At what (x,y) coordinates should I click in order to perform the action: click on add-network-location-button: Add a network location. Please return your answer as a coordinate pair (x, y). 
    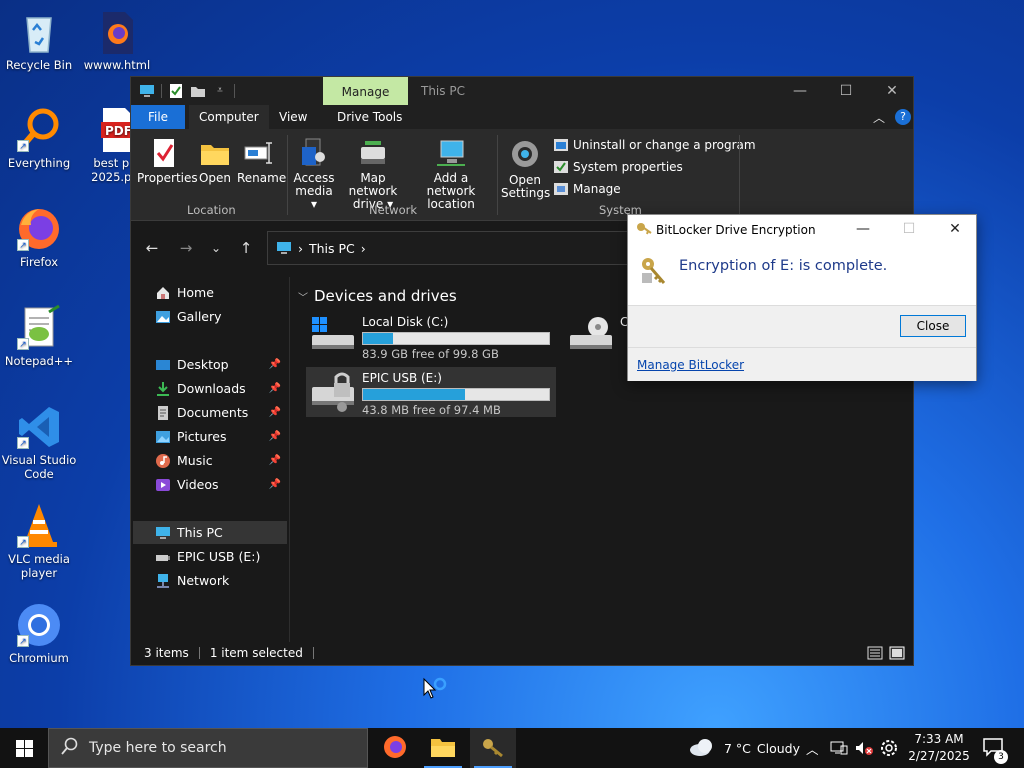
    Looking at the image, I should click on (451, 174).